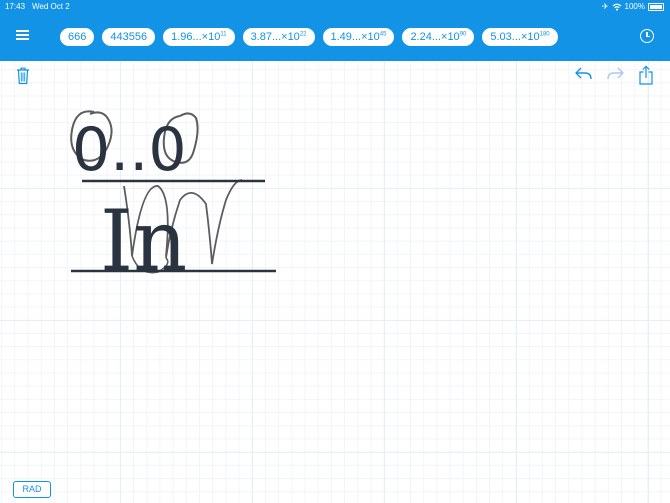  Describe the element at coordinates (199, 37) in the screenshot. I see `history-item: 1.96...×1011` at that location.